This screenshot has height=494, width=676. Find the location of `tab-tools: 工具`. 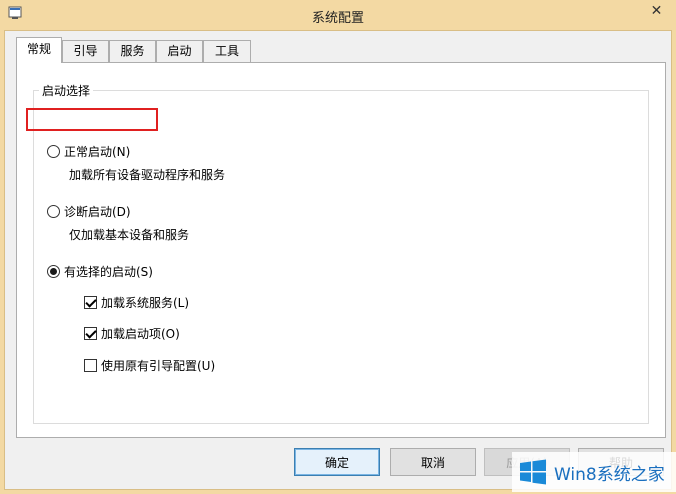

tab-tools: 工具 is located at coordinates (227, 51).